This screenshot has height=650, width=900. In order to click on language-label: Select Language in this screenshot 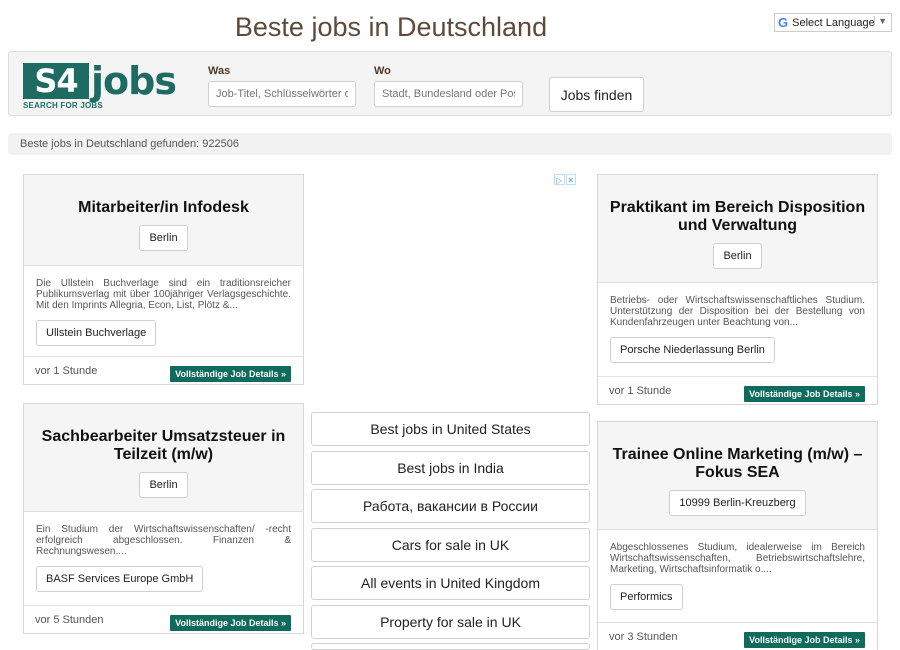, I will do `click(833, 22)`.